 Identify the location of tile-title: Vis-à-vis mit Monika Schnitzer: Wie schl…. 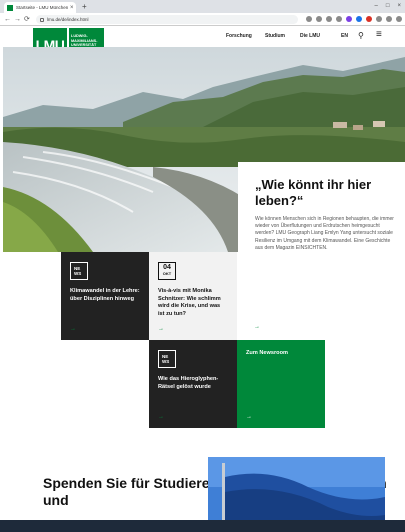
(189, 302).